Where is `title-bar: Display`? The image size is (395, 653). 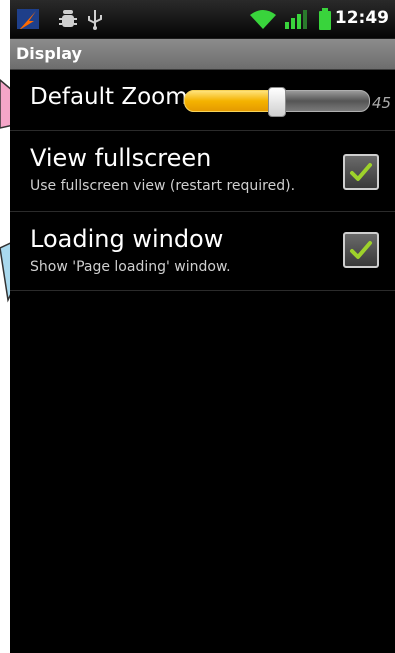
title-bar: Display is located at coordinates (202, 54).